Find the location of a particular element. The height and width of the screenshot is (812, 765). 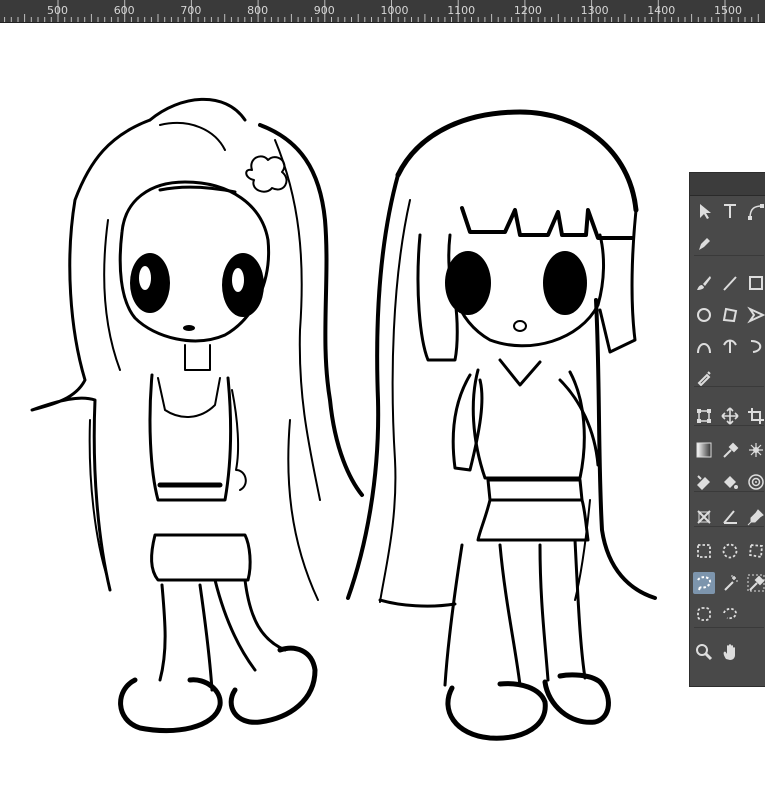

ruler-label: 500 is located at coordinates (57, 10).